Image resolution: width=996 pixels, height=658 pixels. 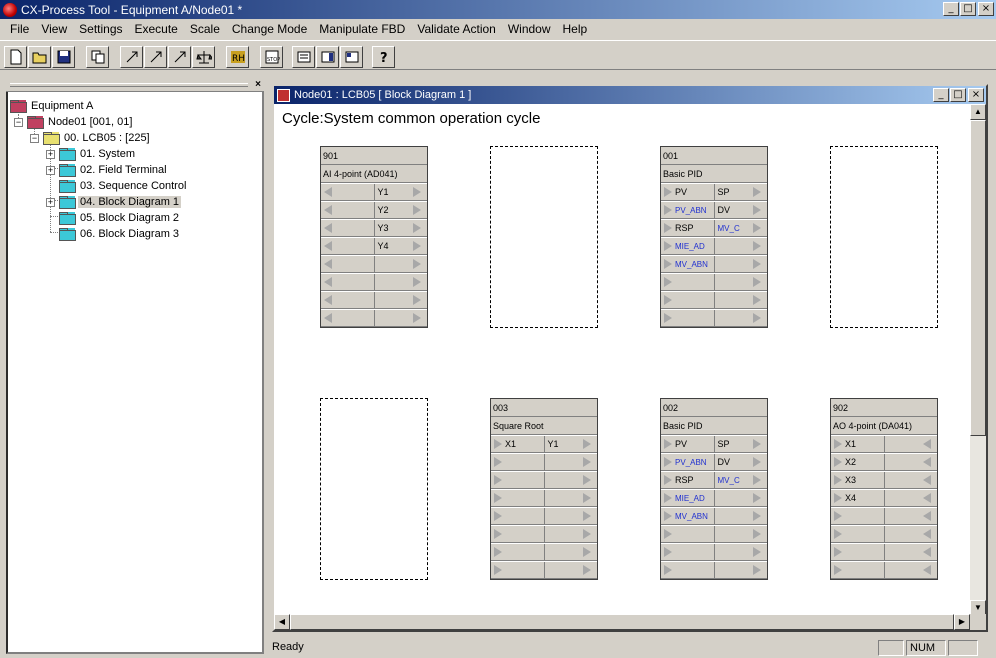 What do you see at coordinates (962, 622) in the screenshot?
I see `scroll-right-icon: ▶` at bounding box center [962, 622].